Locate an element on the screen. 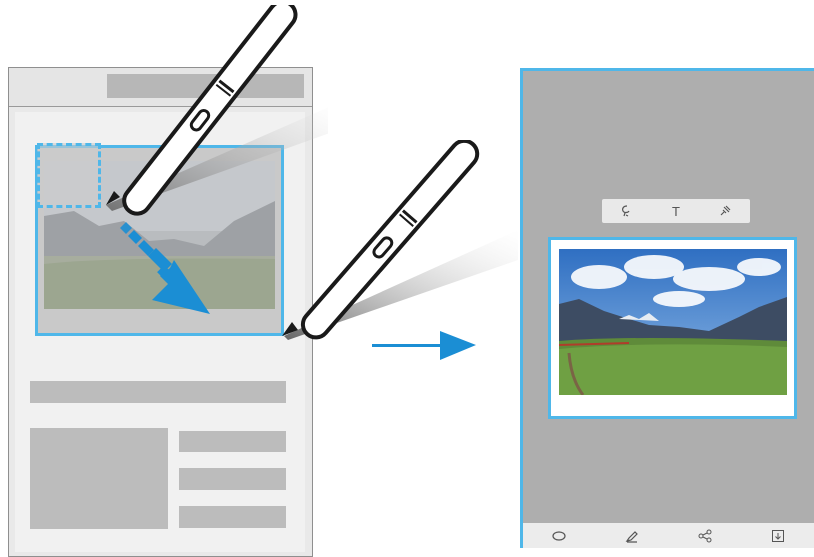 The image size is (814, 557). image-placeholder is located at coordinates (99, 478).